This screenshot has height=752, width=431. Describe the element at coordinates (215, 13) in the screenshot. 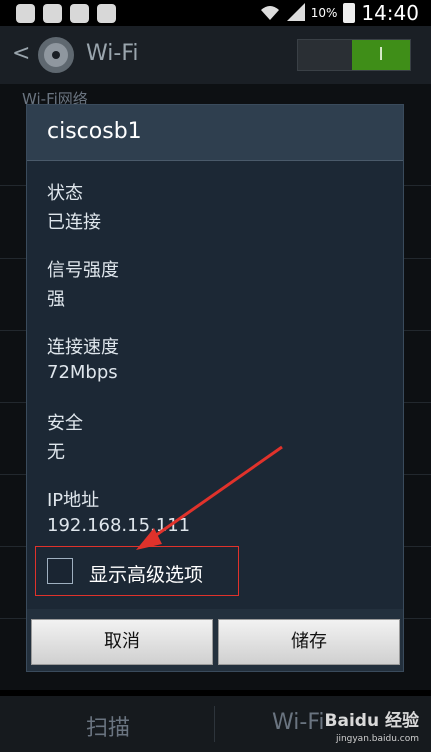

I see `status-bar: 10% 14:40` at that location.